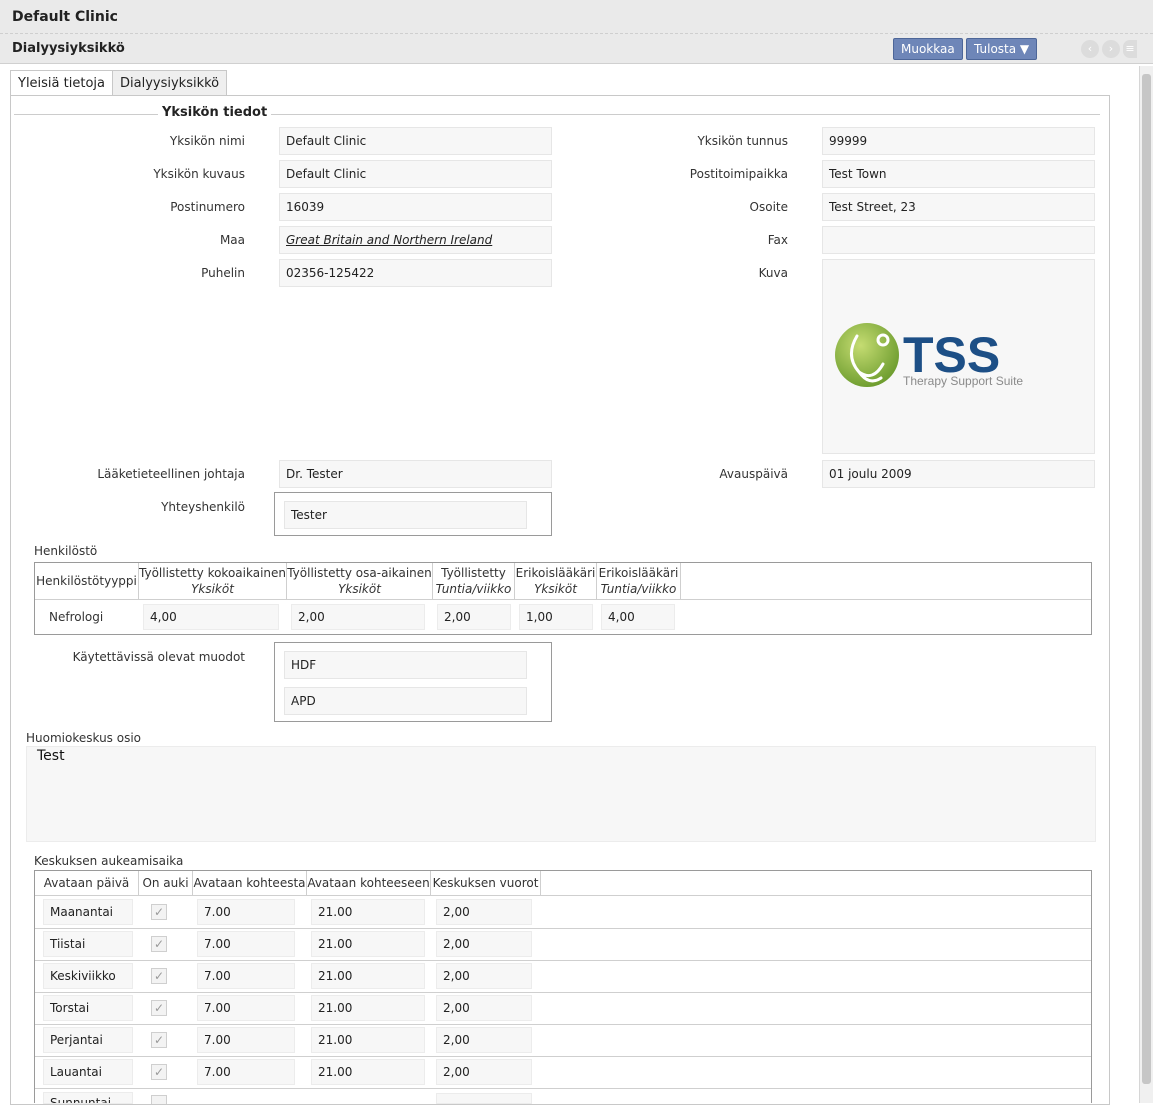 The image size is (1153, 1105). I want to click on postal-code-field: 16039, so click(415, 207).